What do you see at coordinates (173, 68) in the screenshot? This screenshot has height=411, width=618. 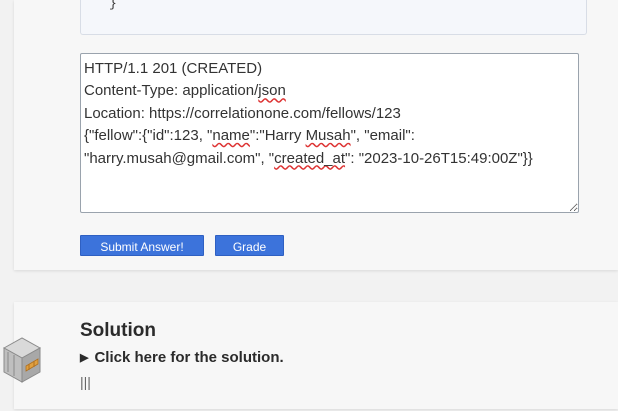 I see `answer-line-status: HTTP/1.1 201 (CREATED)` at bounding box center [173, 68].